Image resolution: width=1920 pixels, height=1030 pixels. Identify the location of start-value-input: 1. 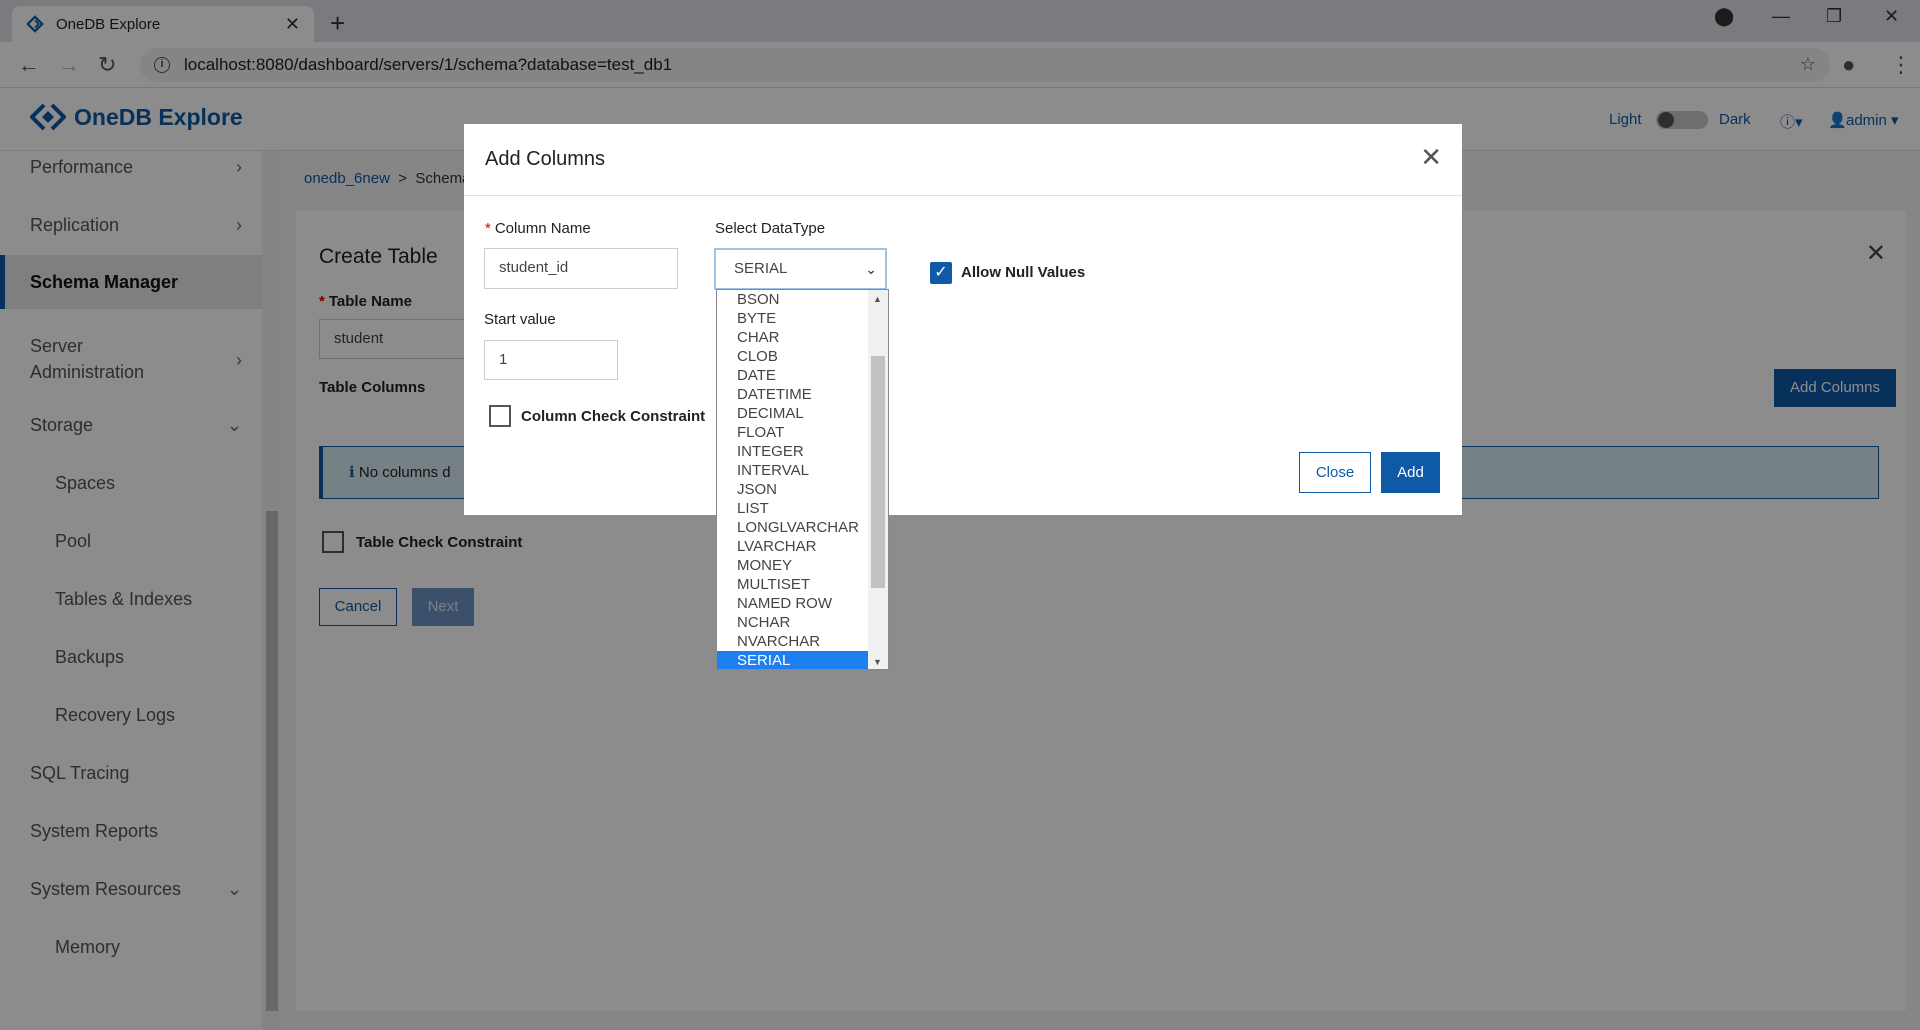
(551, 360).